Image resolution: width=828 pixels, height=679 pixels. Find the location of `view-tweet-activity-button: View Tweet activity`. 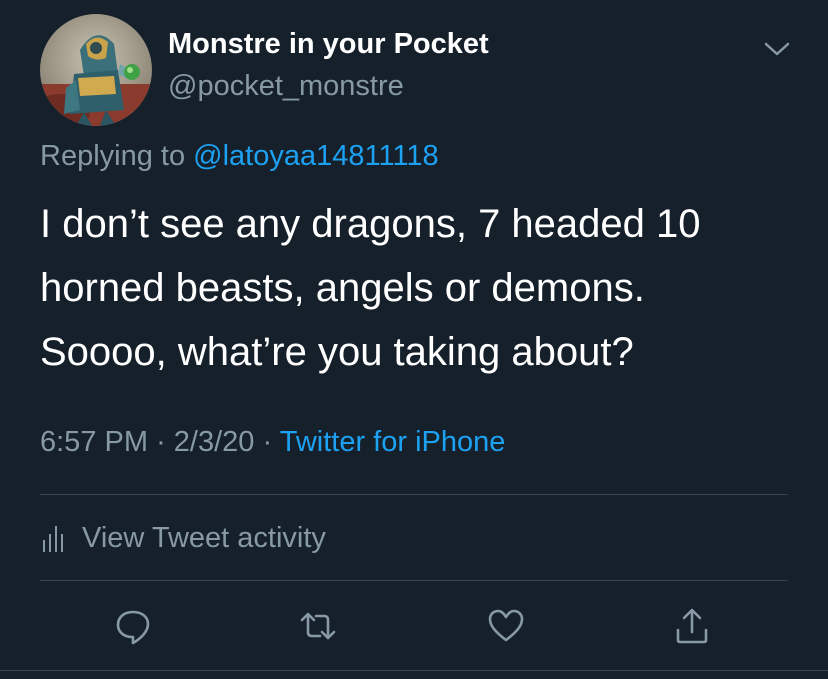

view-tweet-activity-button: View Tweet activity is located at coordinates (183, 538).